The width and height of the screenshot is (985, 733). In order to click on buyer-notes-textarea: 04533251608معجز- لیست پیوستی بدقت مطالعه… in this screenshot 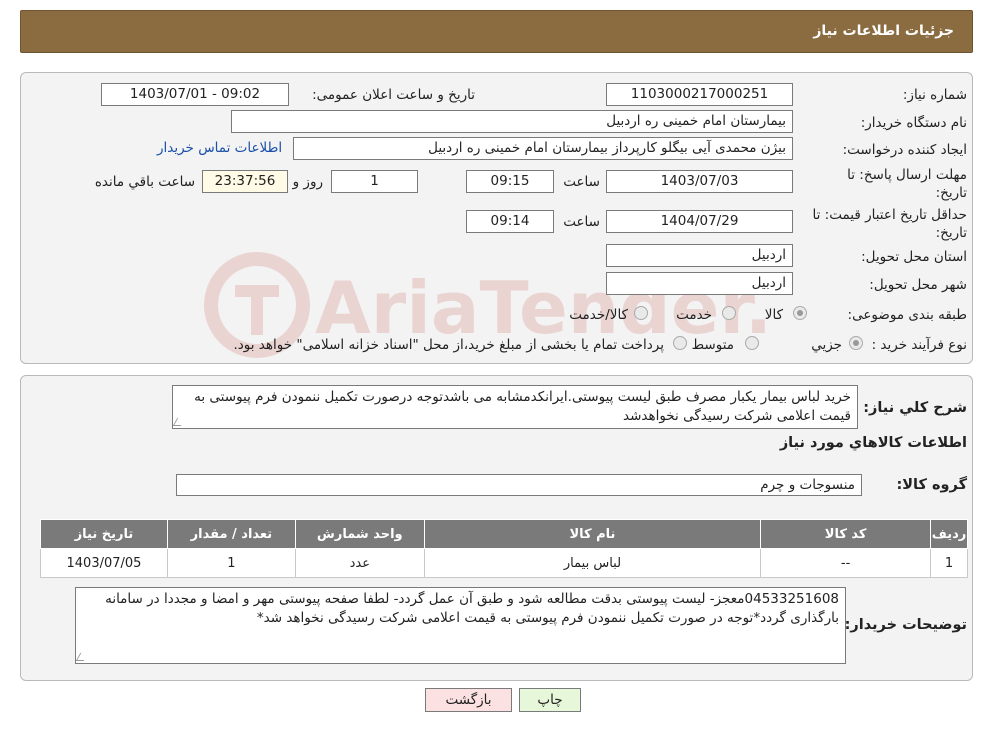, I will do `click(460, 625)`.